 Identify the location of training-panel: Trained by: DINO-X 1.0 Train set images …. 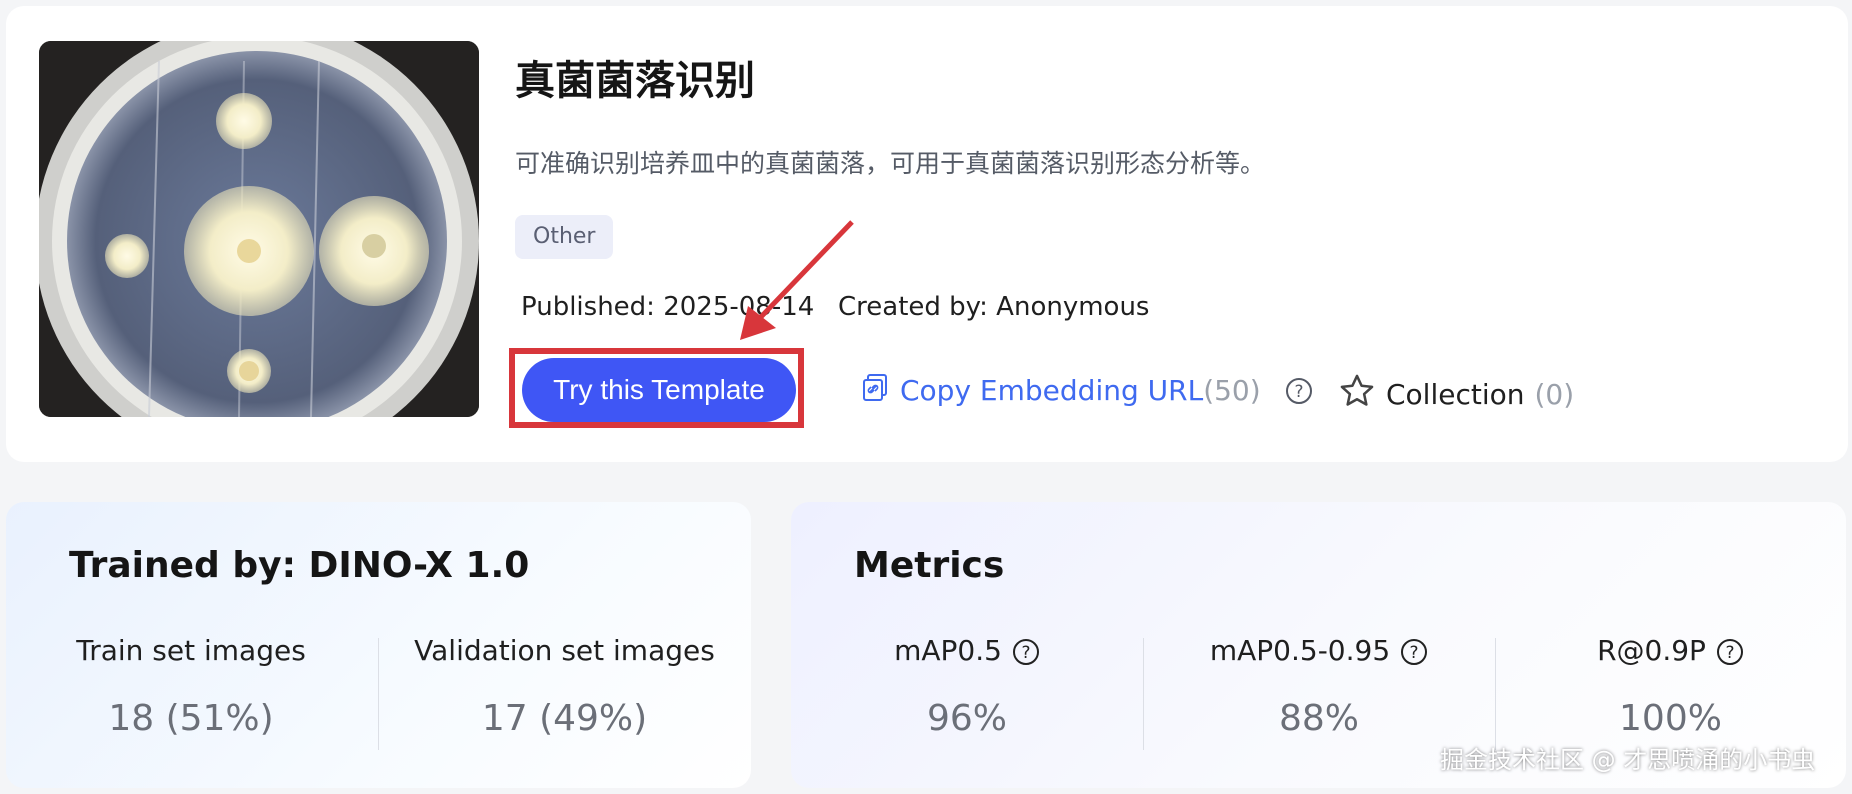
(378, 645).